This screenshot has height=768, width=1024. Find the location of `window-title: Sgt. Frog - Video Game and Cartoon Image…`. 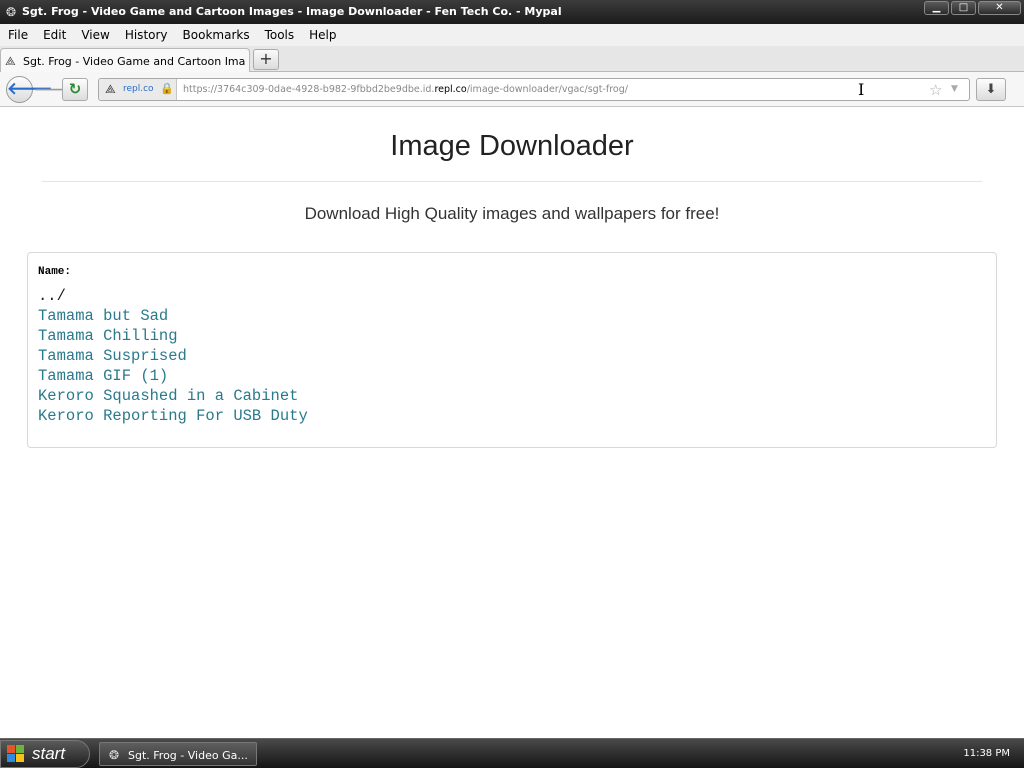

window-title: Sgt. Frog - Video Game and Cartoon Image… is located at coordinates (292, 11).